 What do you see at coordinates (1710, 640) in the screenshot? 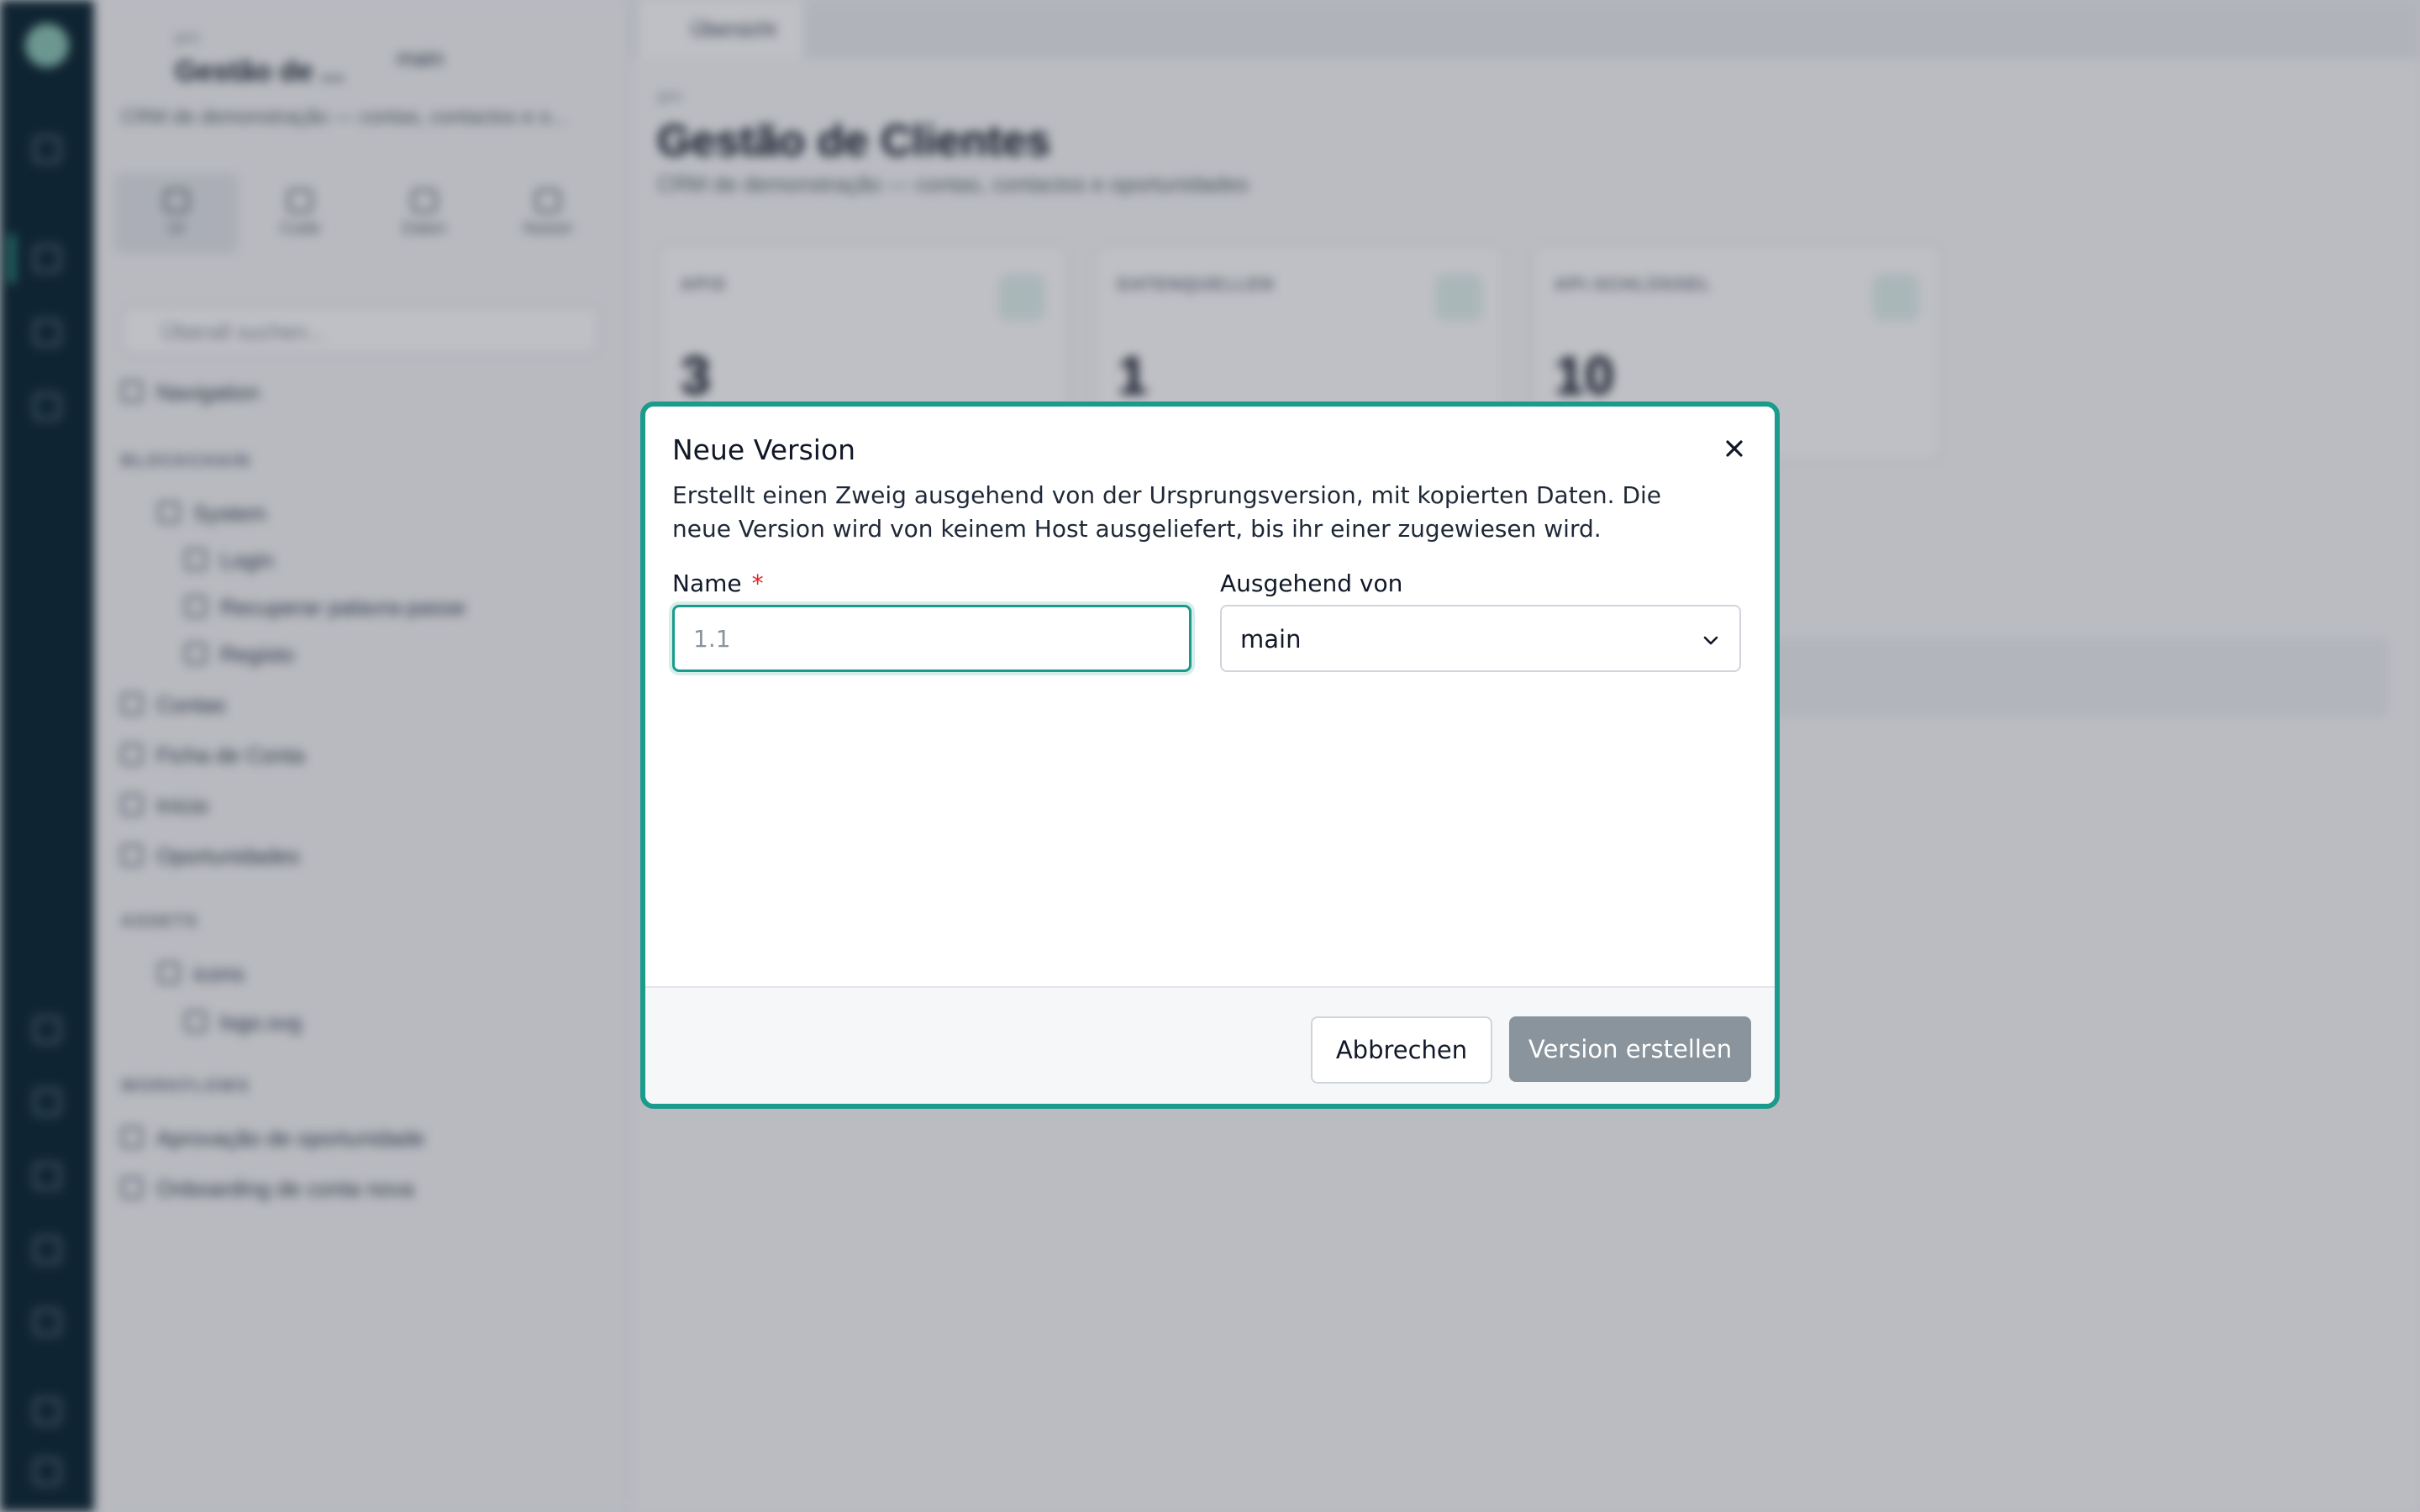
I see `chevron-down-icon` at bounding box center [1710, 640].